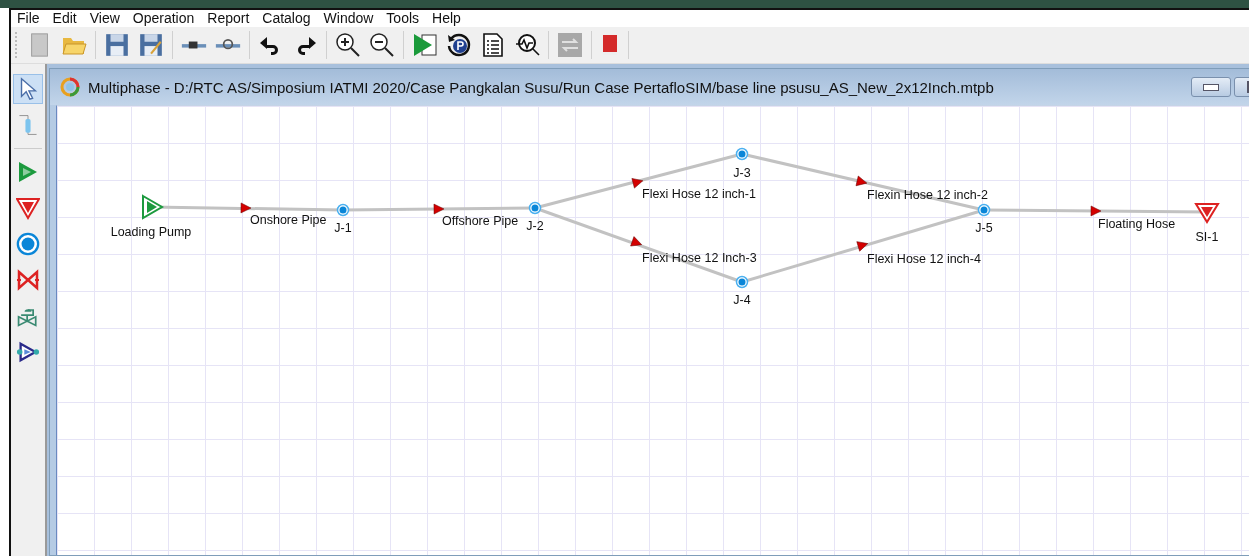  Describe the element at coordinates (527, 45) in the screenshot. I see `graph-search-icon` at that location.